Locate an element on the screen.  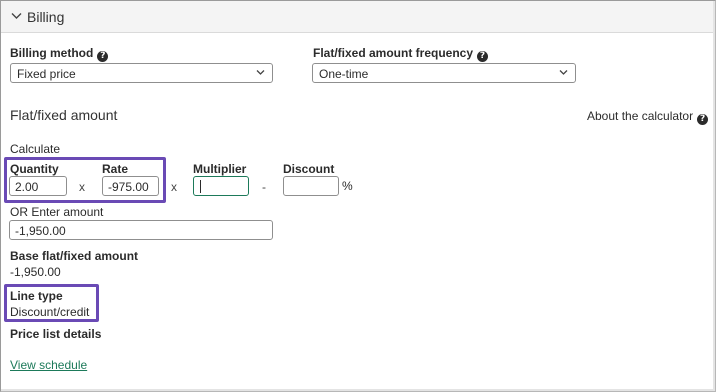
amount-input: -1,950.00 is located at coordinates (141, 230).